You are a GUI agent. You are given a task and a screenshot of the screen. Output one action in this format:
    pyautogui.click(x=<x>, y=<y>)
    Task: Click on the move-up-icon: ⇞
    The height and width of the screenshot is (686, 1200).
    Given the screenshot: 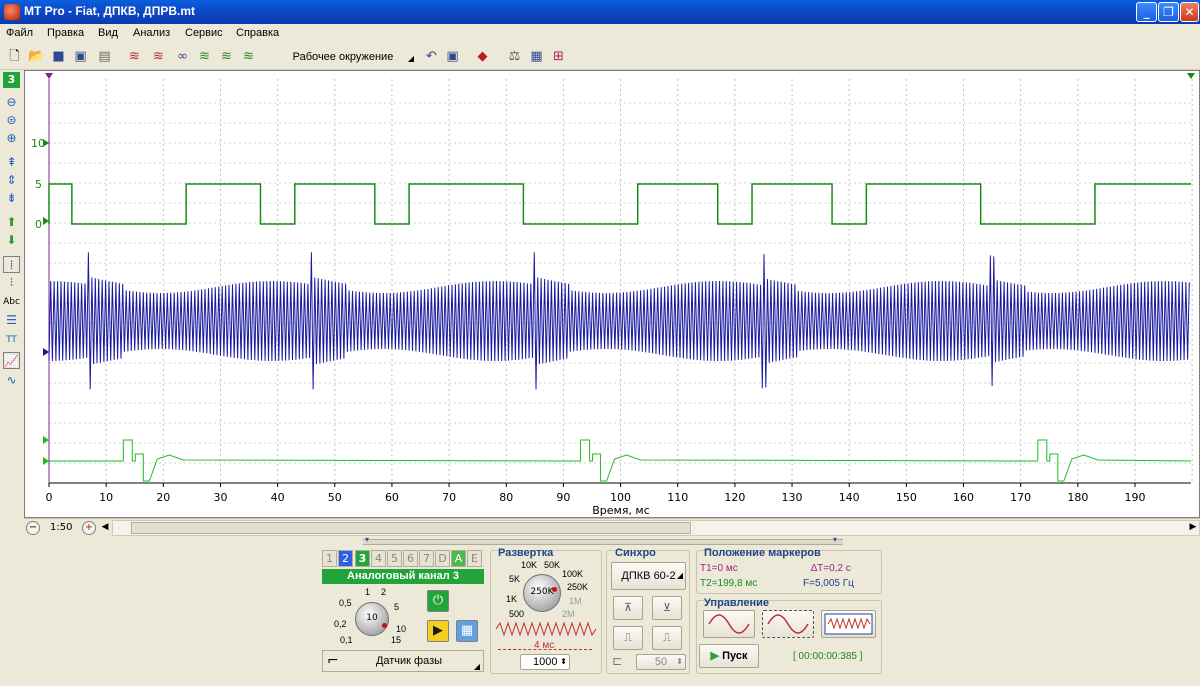 What is the action you would take?
    pyautogui.click(x=11, y=162)
    